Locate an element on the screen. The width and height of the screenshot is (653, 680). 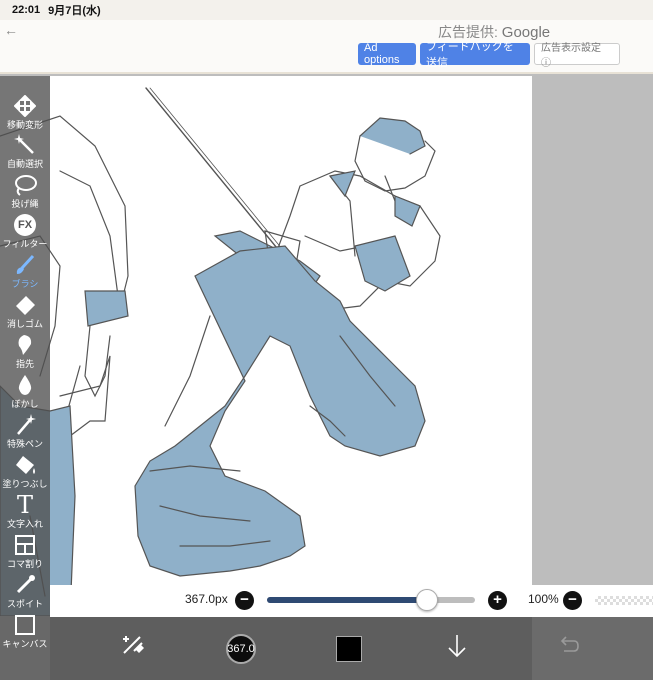
tool-label: 投げ縄 is located at coordinates (25, 204).